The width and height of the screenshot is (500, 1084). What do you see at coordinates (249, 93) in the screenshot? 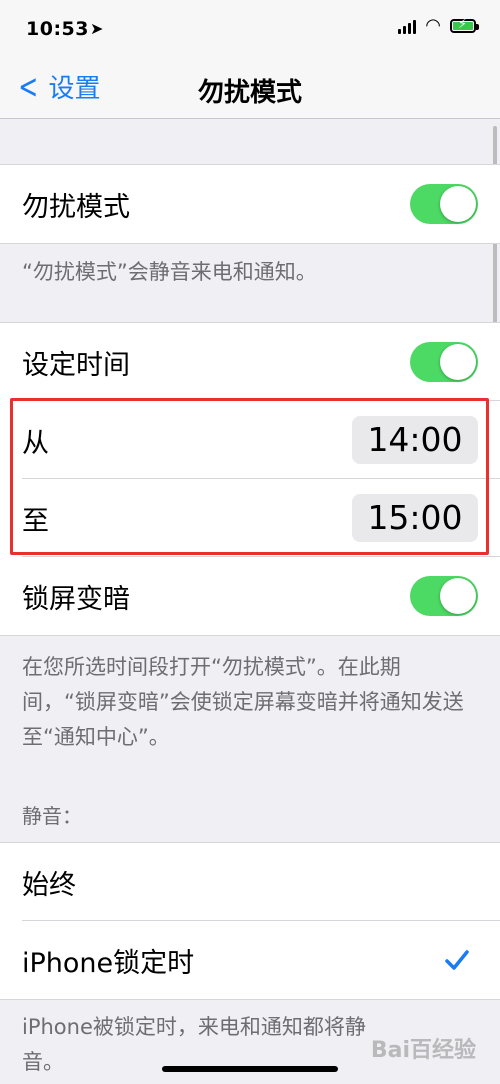
I see `page-title: 勿扰模式` at bounding box center [249, 93].